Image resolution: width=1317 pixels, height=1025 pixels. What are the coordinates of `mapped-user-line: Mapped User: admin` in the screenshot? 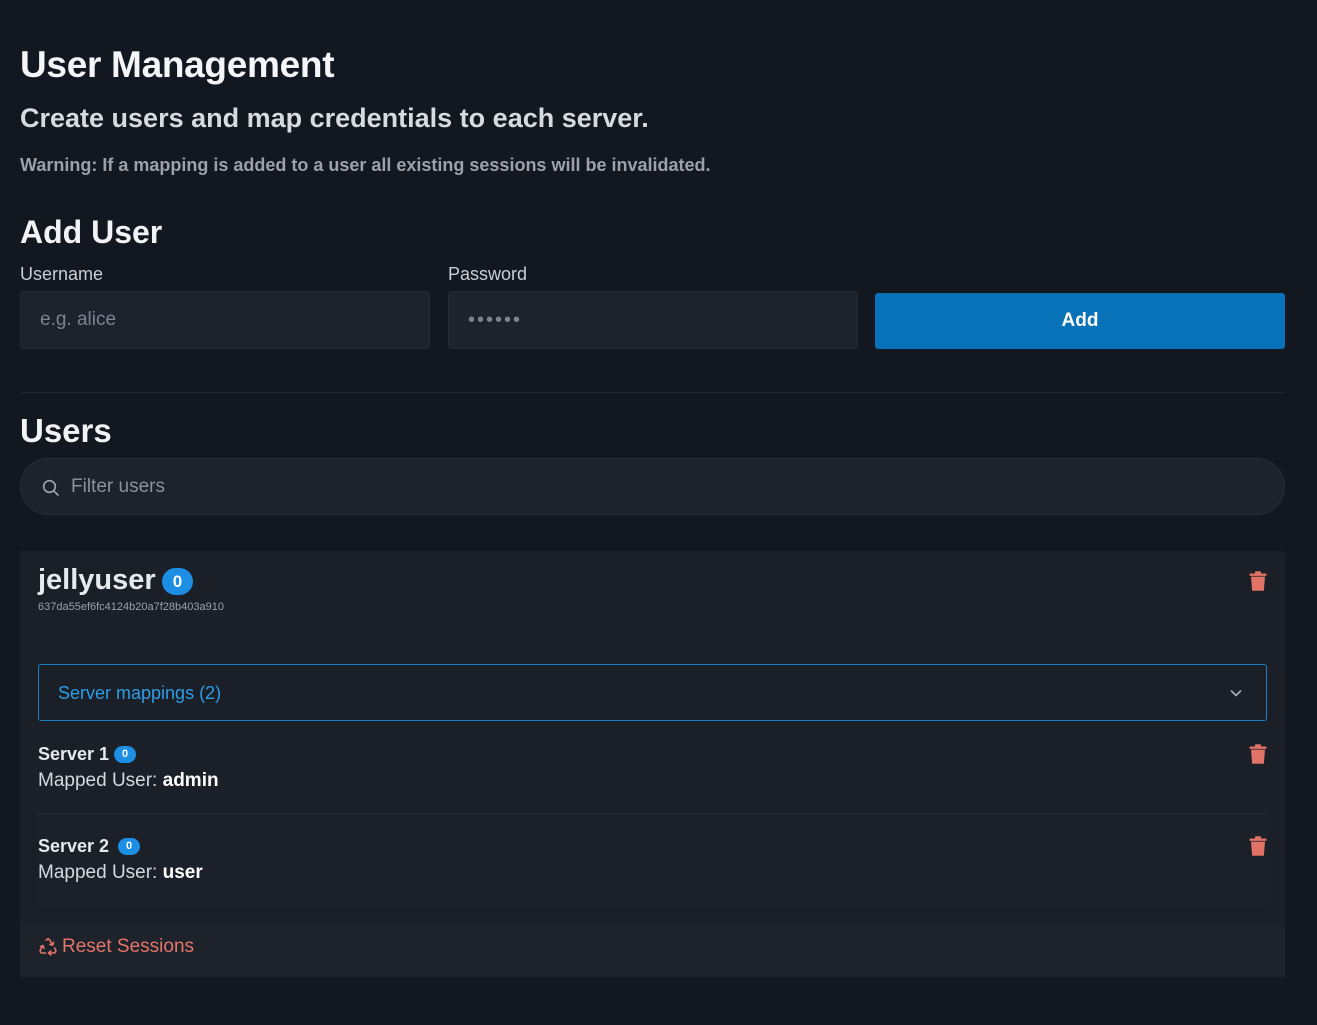 It's located at (128, 781).